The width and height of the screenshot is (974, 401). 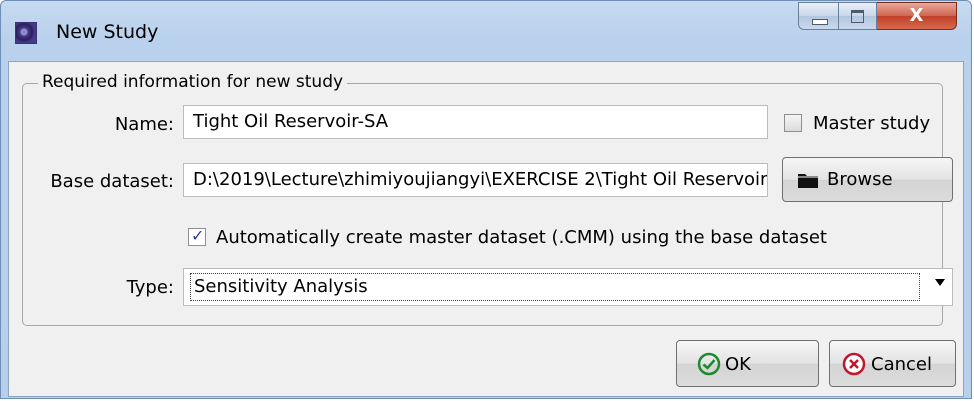 What do you see at coordinates (940, 282) in the screenshot?
I see `chevron-down-icon` at bounding box center [940, 282].